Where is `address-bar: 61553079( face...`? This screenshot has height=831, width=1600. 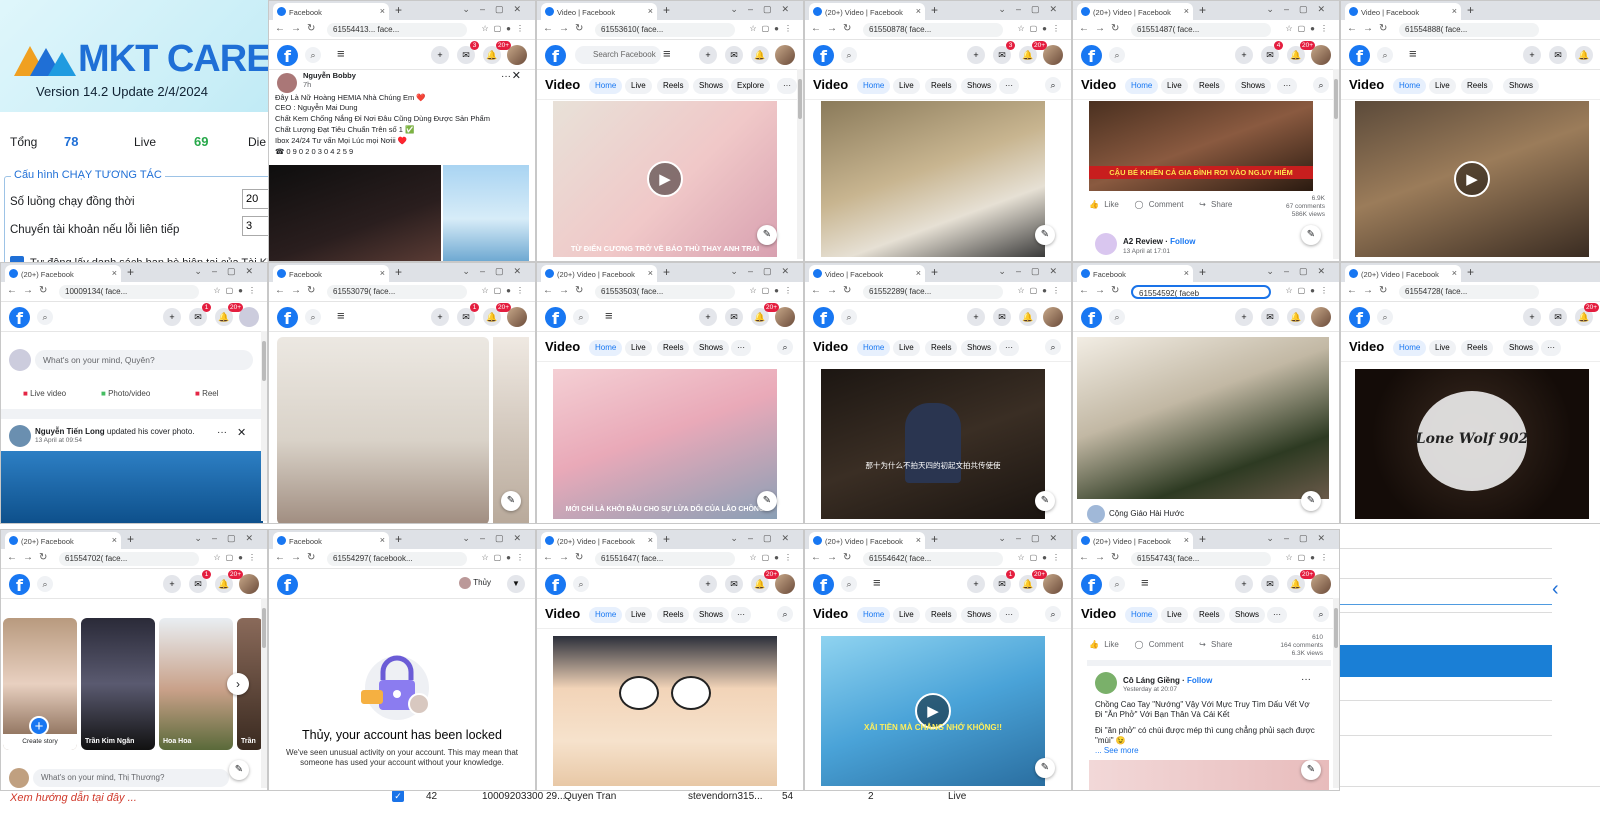 address-bar: 61553079( face... is located at coordinates (397, 292).